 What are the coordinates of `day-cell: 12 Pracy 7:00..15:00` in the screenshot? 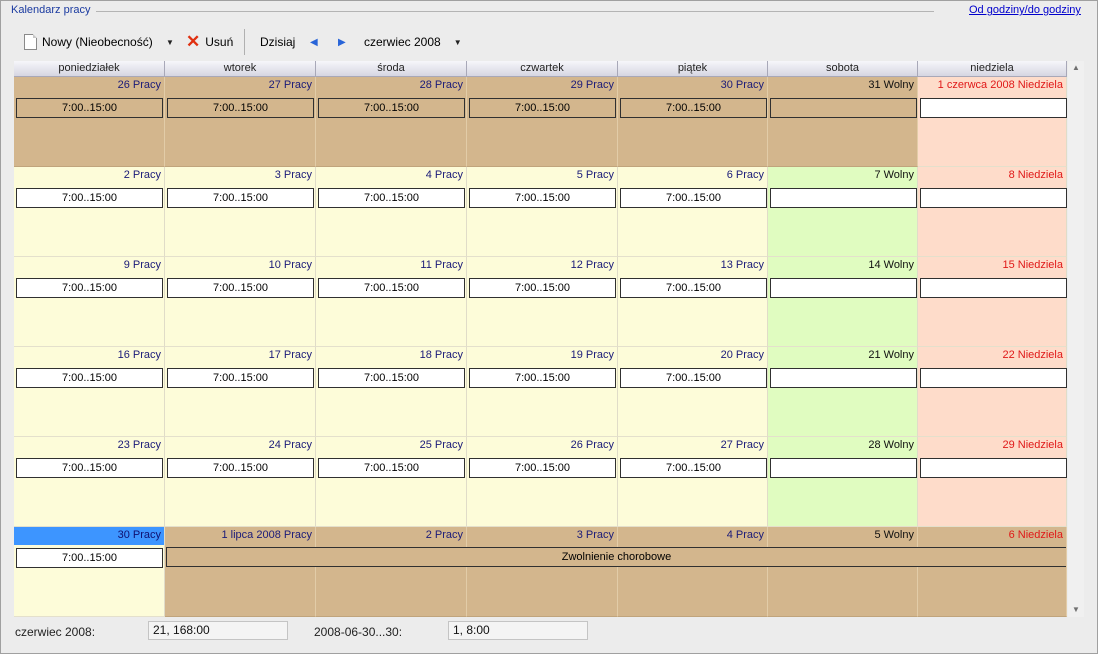 It's located at (542, 302).